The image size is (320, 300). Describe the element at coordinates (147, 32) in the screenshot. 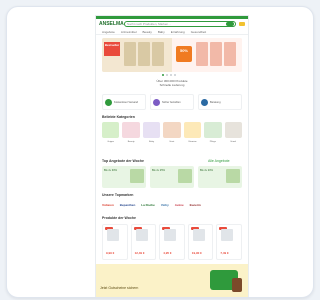

I see `nav-item: Beauty` at that location.